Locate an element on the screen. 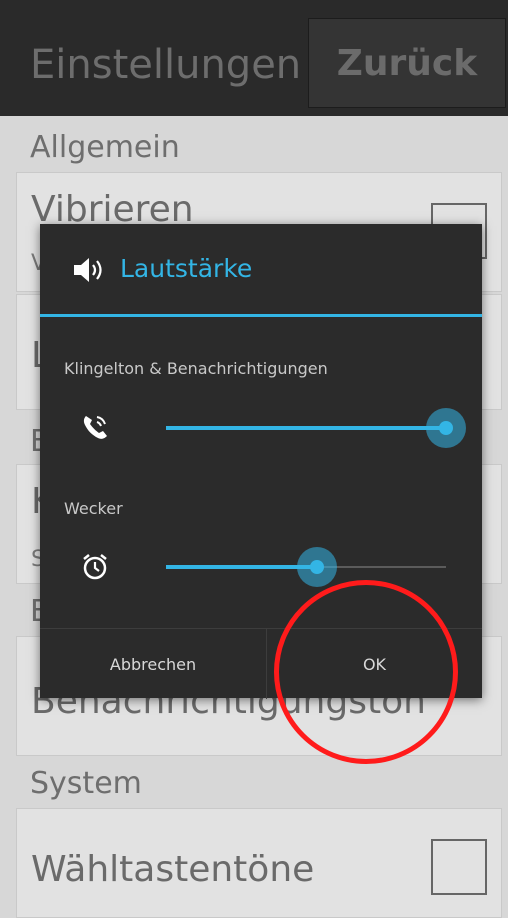  back-button: Zurück is located at coordinates (407, 63).